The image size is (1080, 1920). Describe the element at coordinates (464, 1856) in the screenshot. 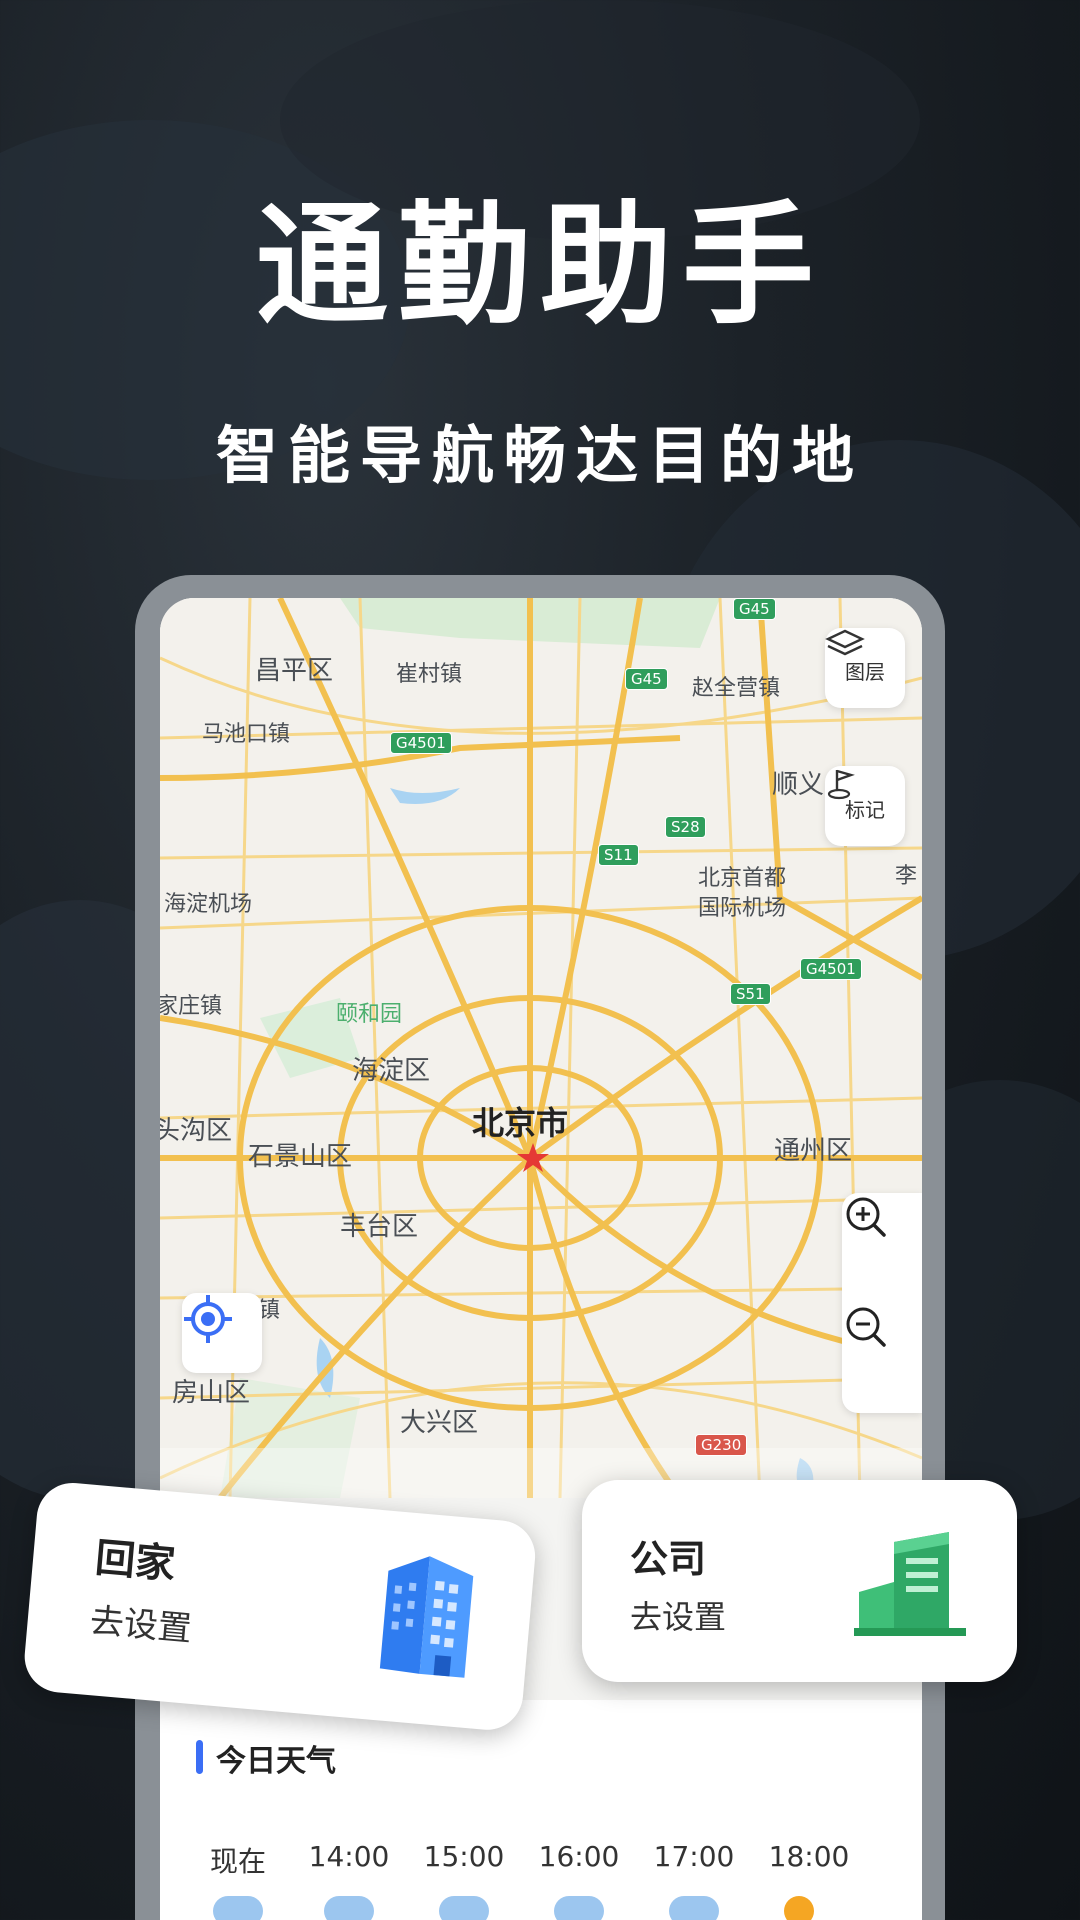

I see `hour-label: 15:00` at that location.